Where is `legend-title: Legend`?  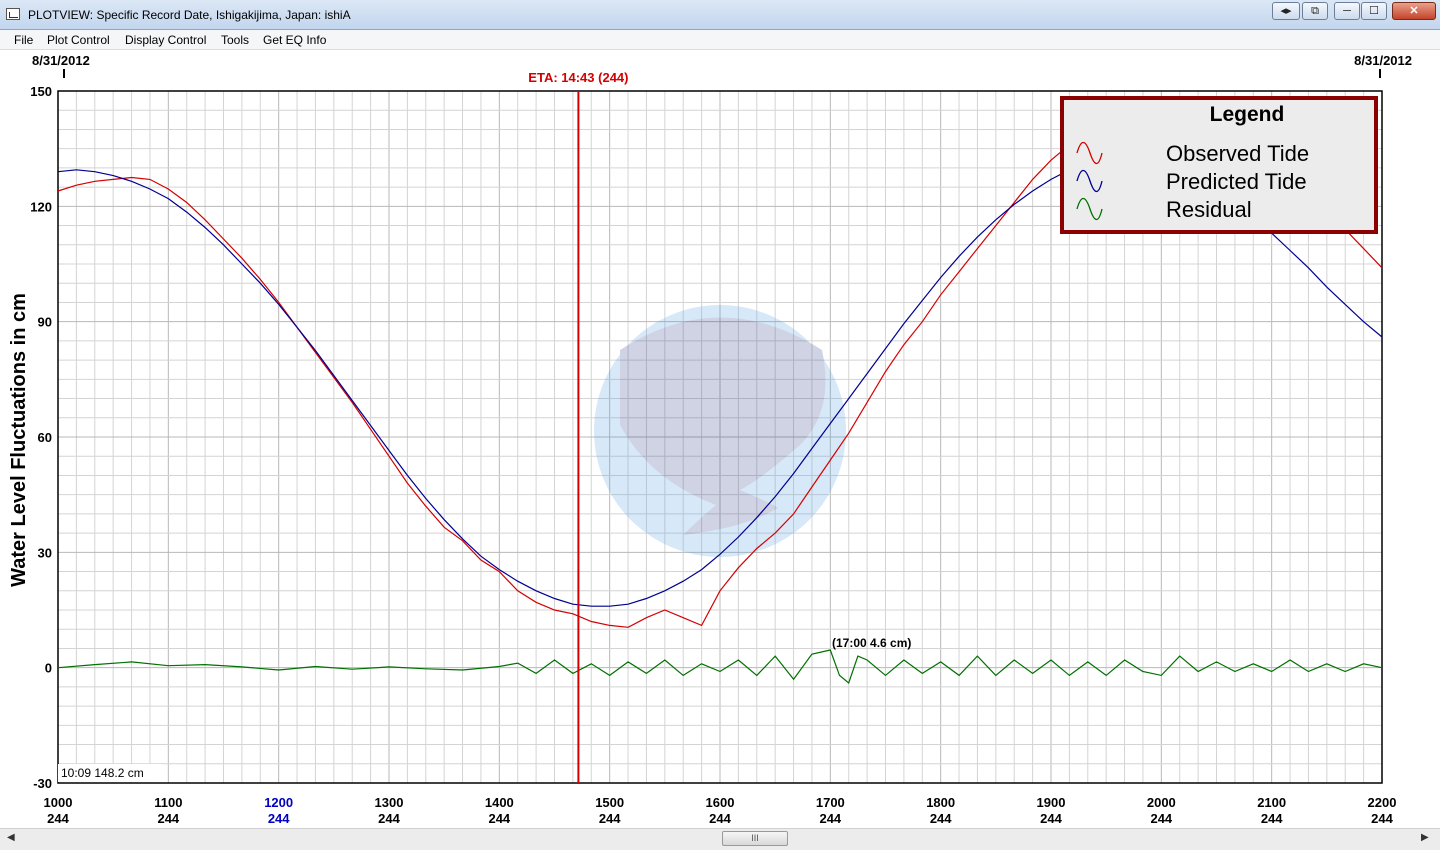
legend-title: Legend is located at coordinates (1247, 114).